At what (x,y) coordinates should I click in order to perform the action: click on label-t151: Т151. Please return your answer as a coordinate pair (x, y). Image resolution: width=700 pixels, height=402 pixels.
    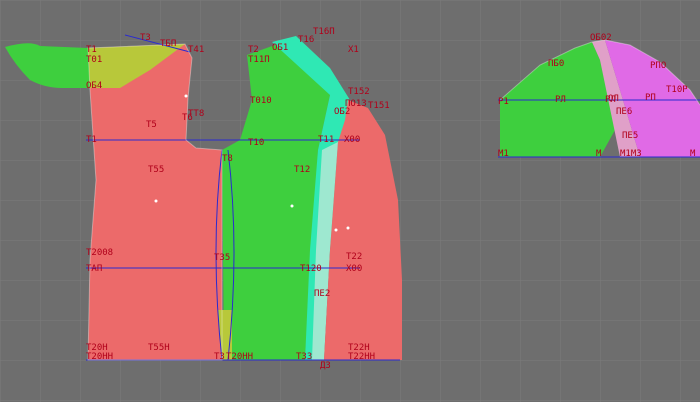
    Looking at the image, I should click on (379, 106).